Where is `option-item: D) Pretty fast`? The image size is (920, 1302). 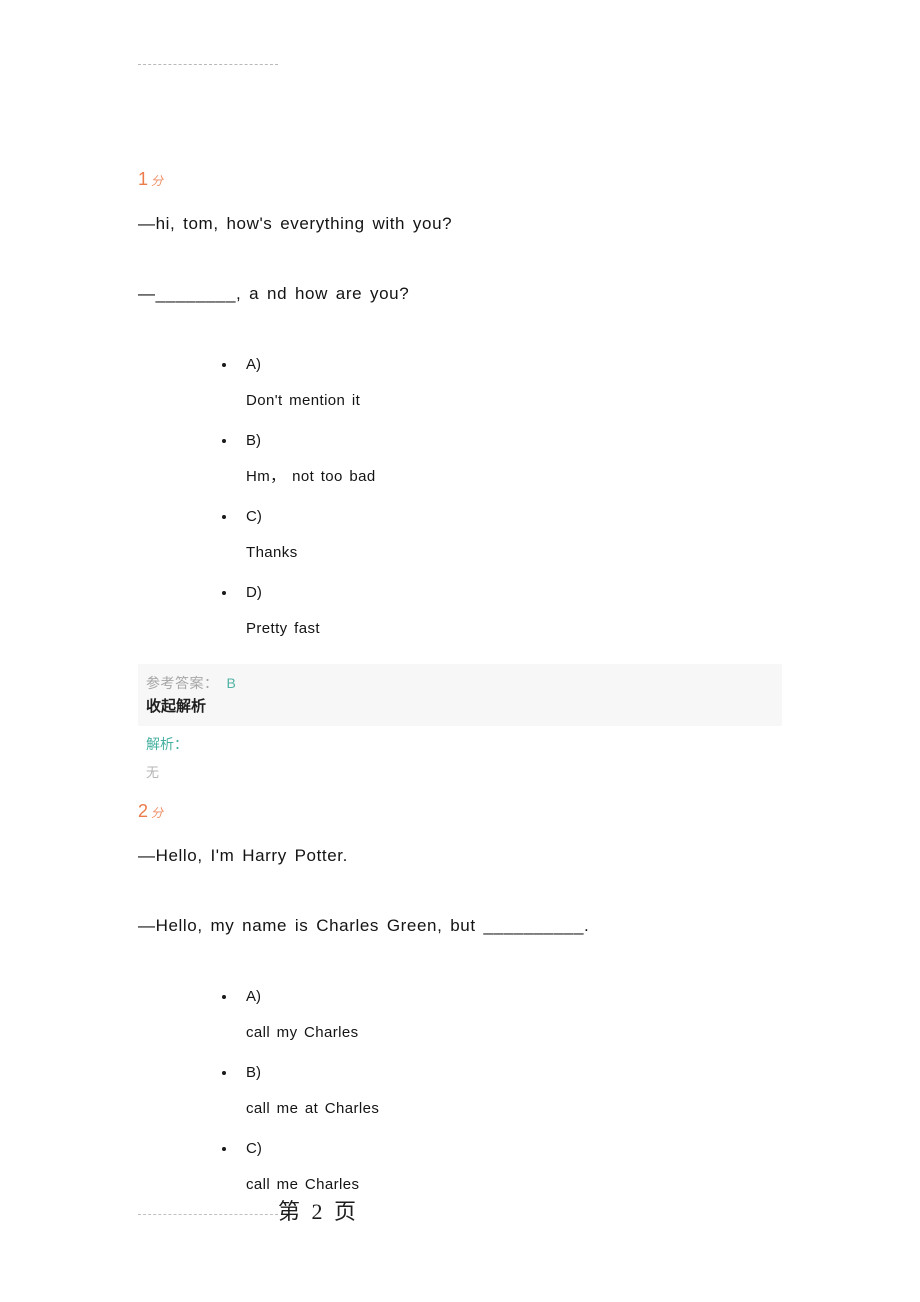
option-item: D) Pretty fast is located at coordinates (488, 616).